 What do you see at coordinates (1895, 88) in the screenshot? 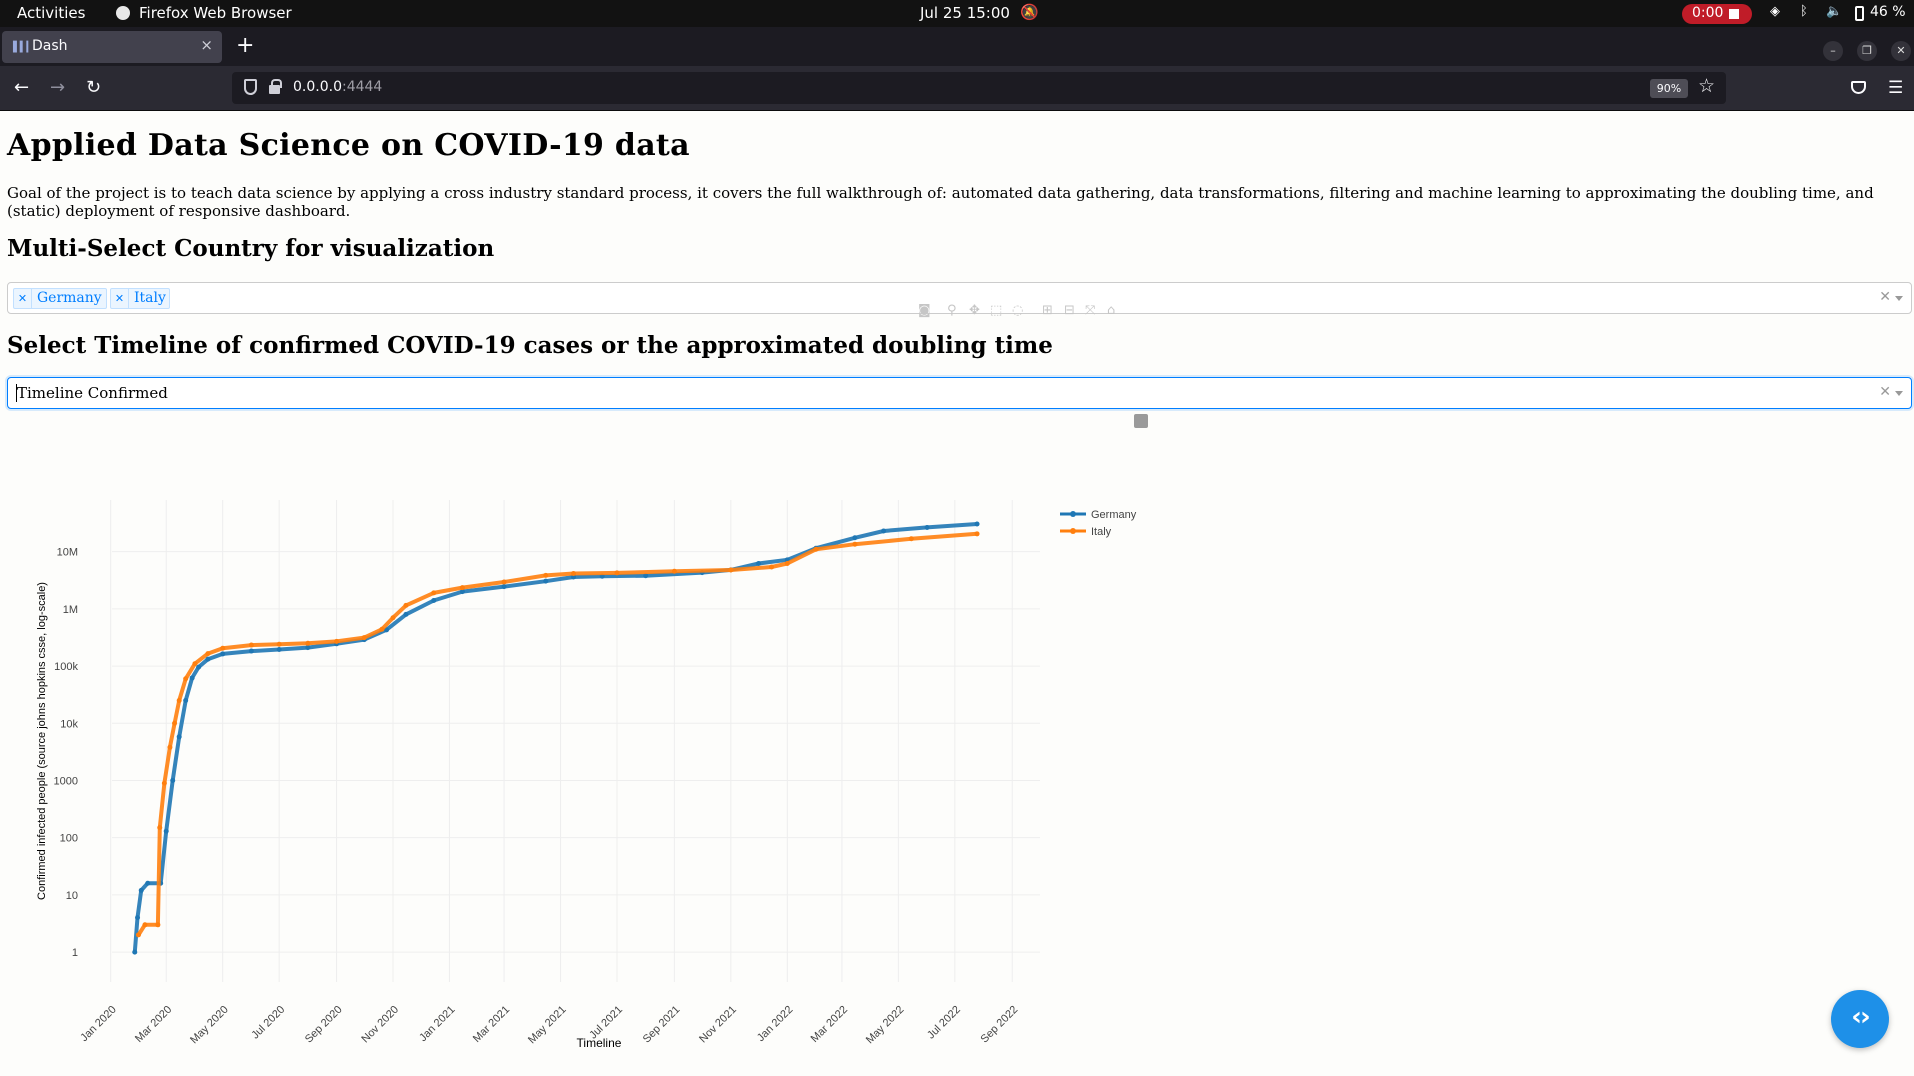
I see `menu-icon: ☰` at bounding box center [1895, 88].